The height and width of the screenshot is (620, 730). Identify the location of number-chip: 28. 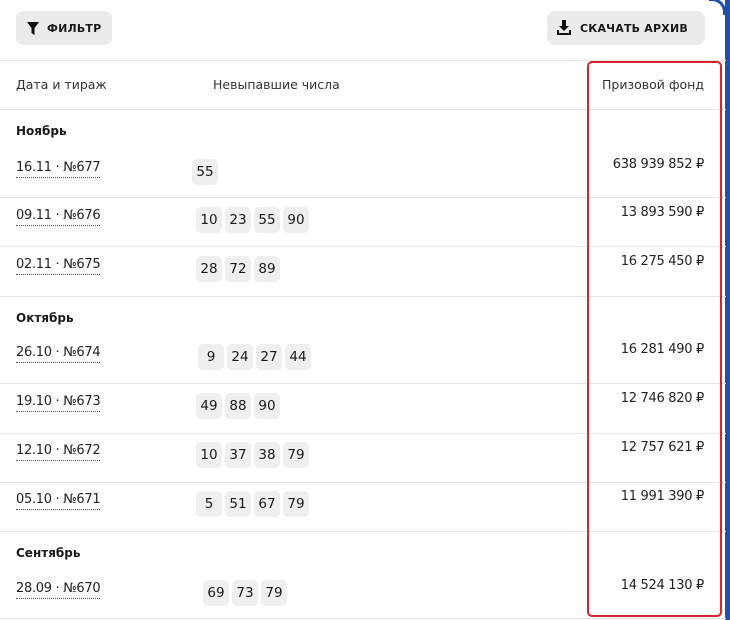
(209, 269).